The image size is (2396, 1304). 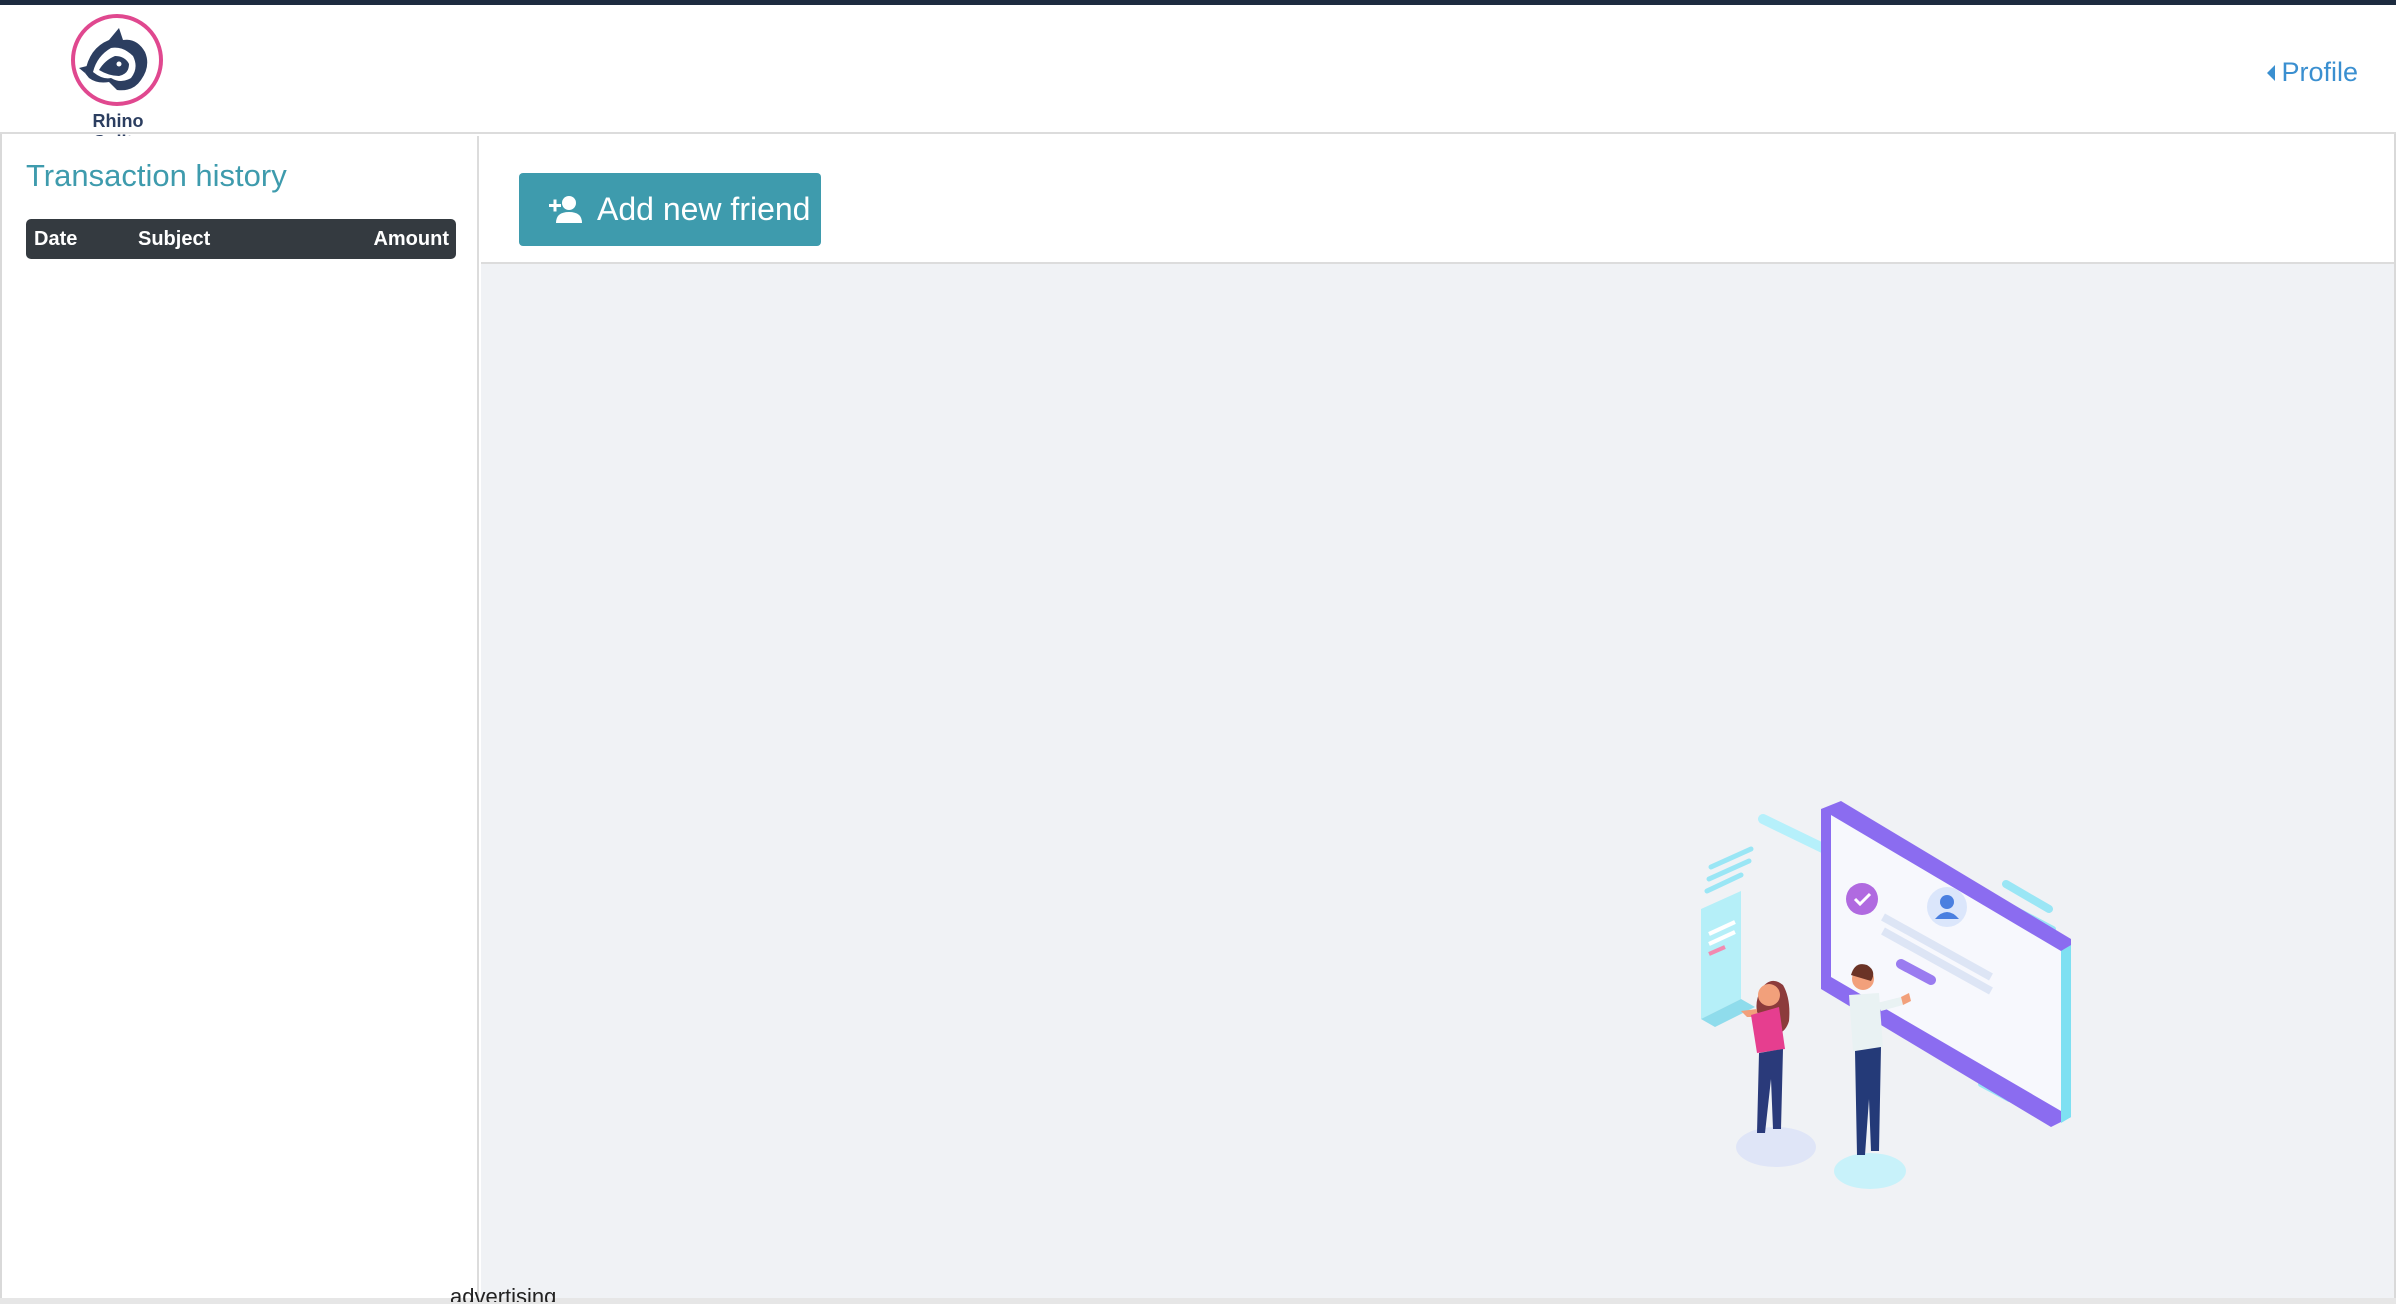 What do you see at coordinates (1437, 200) in the screenshot?
I see `main-toolbar: Add new friend` at bounding box center [1437, 200].